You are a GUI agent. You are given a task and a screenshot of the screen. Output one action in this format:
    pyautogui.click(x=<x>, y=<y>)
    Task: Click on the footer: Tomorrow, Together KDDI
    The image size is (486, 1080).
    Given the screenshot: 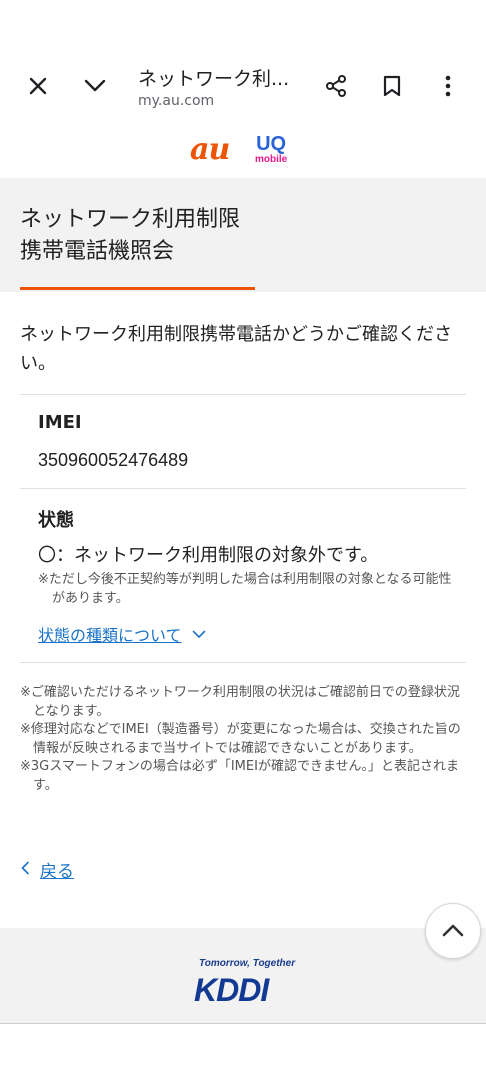 What is the action you would take?
    pyautogui.click(x=243, y=976)
    